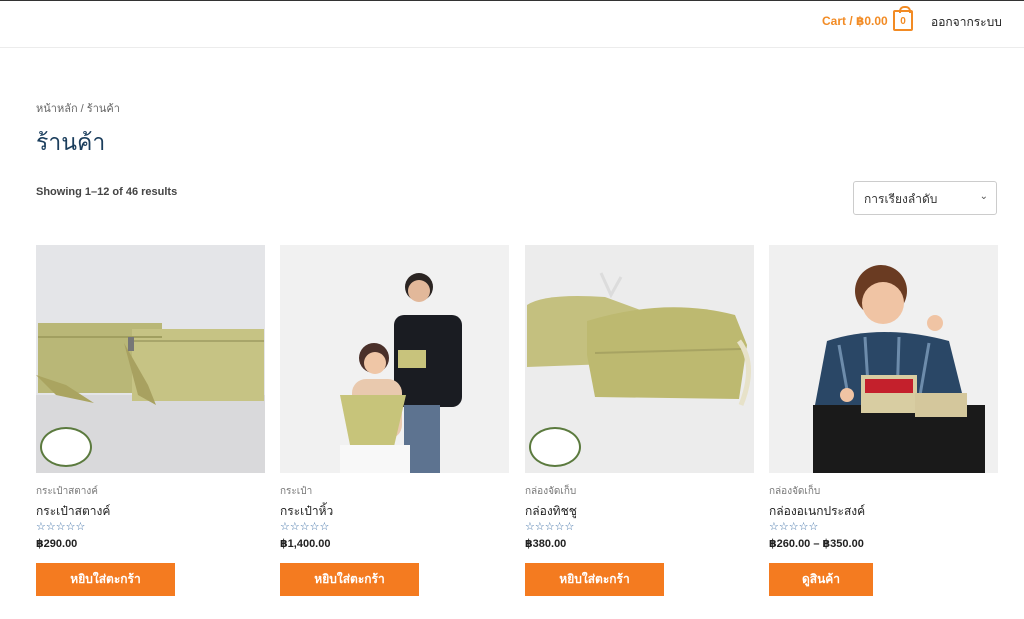 The image size is (1024, 619). I want to click on product-price: ฿290.00, so click(57, 544).